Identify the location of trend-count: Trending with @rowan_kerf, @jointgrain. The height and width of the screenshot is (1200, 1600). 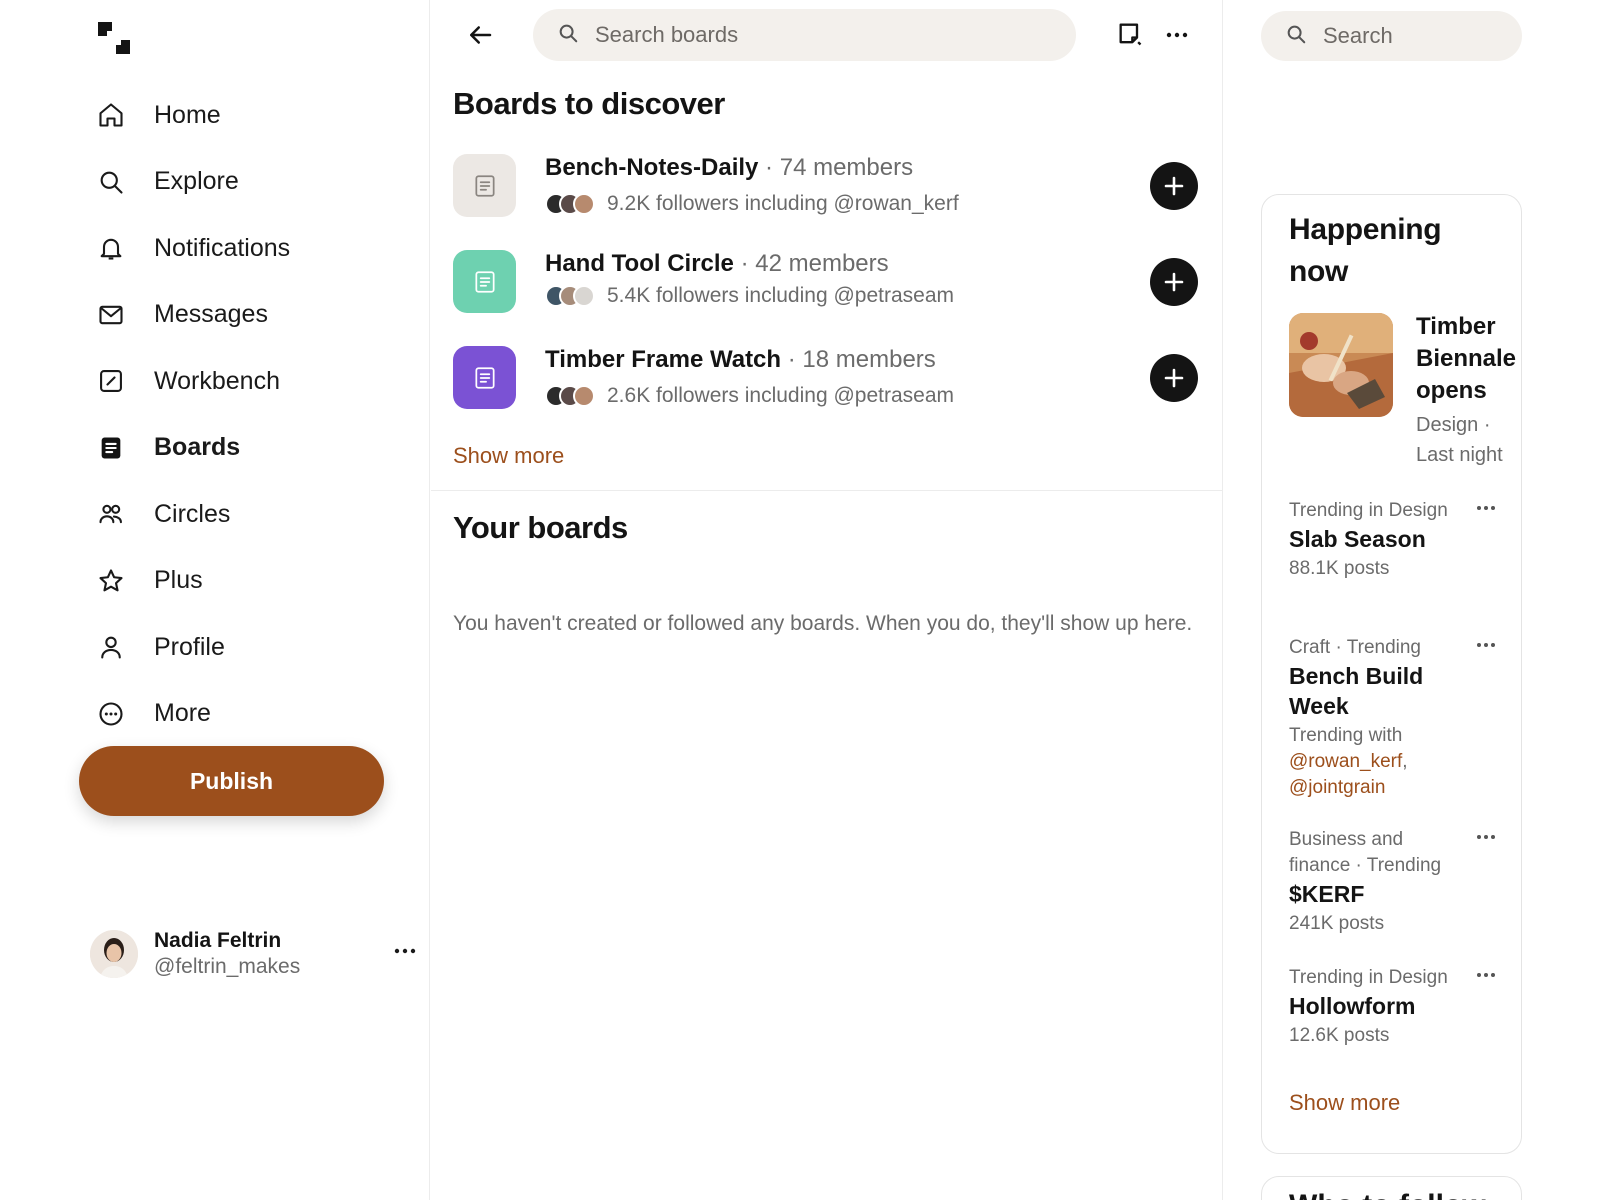
(1376, 762).